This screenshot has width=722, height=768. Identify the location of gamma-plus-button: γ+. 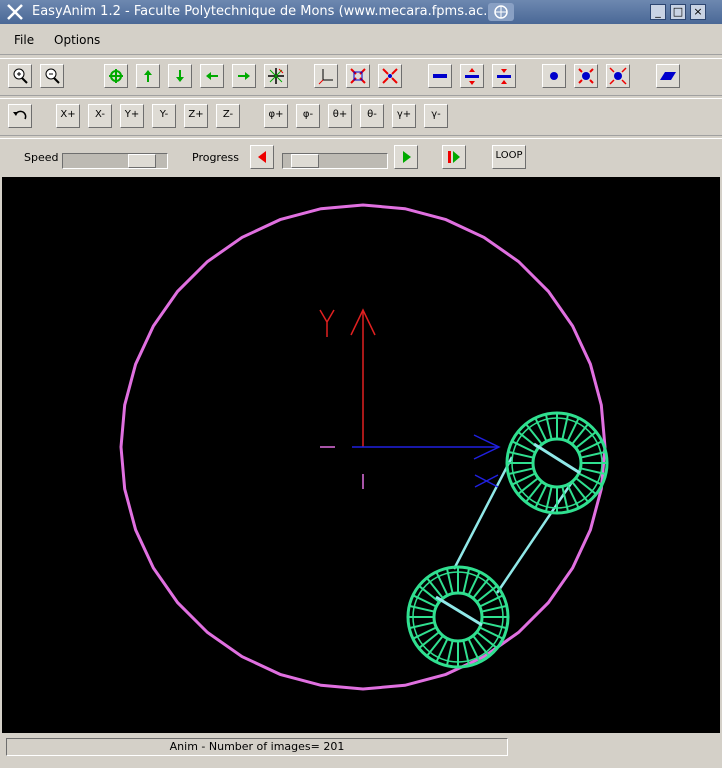
(404, 116).